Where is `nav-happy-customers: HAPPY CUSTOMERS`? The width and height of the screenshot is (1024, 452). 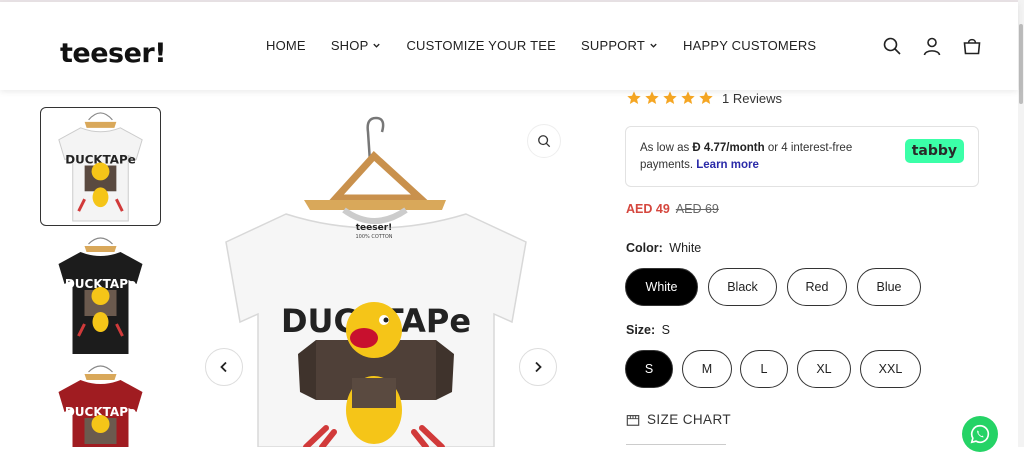
nav-happy-customers: HAPPY CUSTOMERS is located at coordinates (749, 45).